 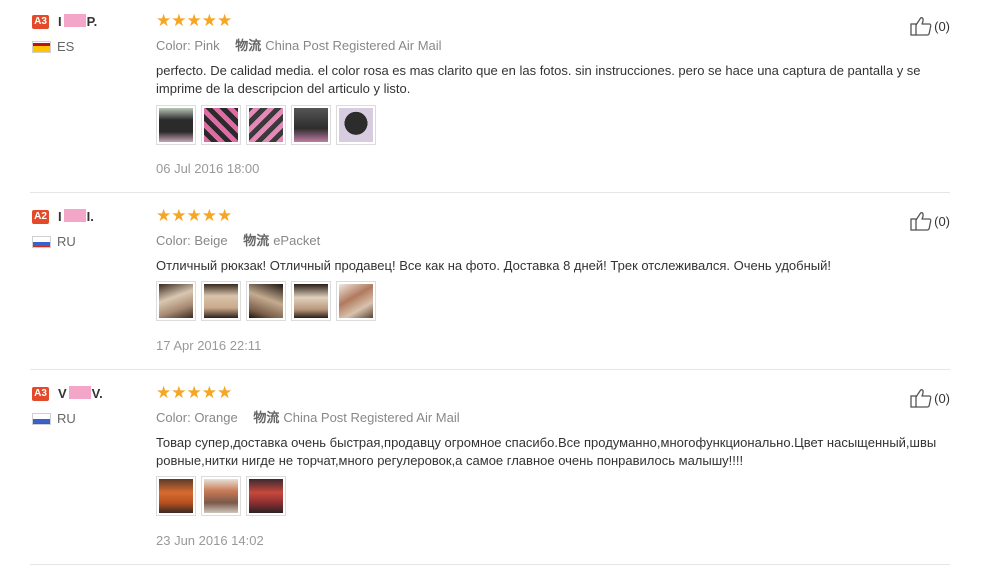 What do you see at coordinates (238, 241) in the screenshot?
I see `order-info: Color: Beige 物流 ePacket` at bounding box center [238, 241].